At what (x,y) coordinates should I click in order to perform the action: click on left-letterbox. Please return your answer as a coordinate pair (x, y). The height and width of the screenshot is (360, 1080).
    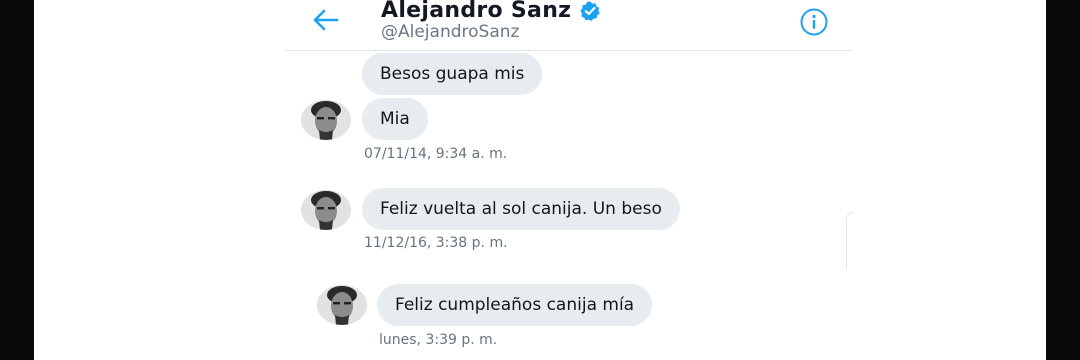
    Looking at the image, I should click on (17, 180).